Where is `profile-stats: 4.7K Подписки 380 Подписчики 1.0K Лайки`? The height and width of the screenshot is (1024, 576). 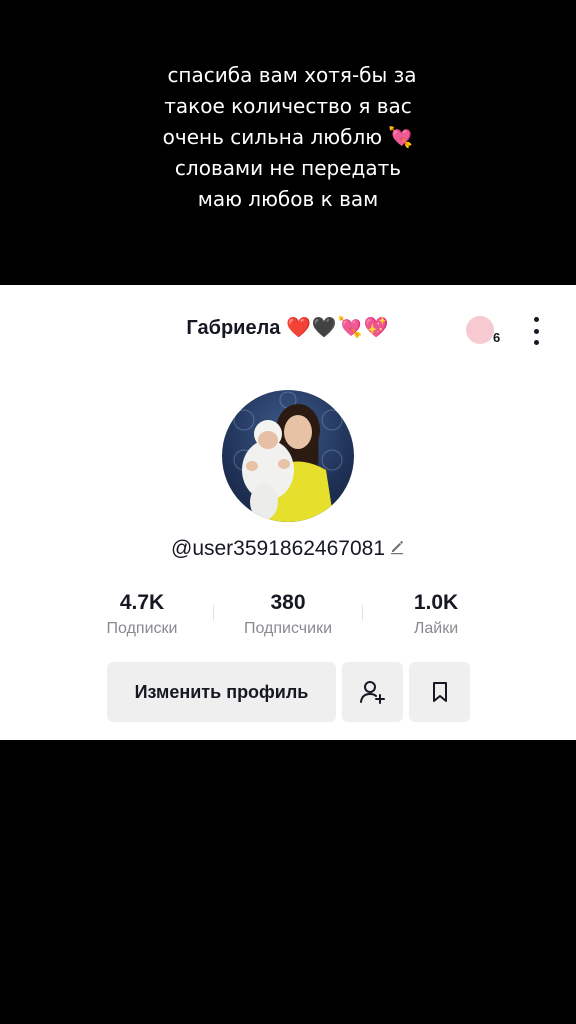
profile-stats: 4.7K Подписки 380 Подписчики 1.0K Лайки is located at coordinates (288, 616).